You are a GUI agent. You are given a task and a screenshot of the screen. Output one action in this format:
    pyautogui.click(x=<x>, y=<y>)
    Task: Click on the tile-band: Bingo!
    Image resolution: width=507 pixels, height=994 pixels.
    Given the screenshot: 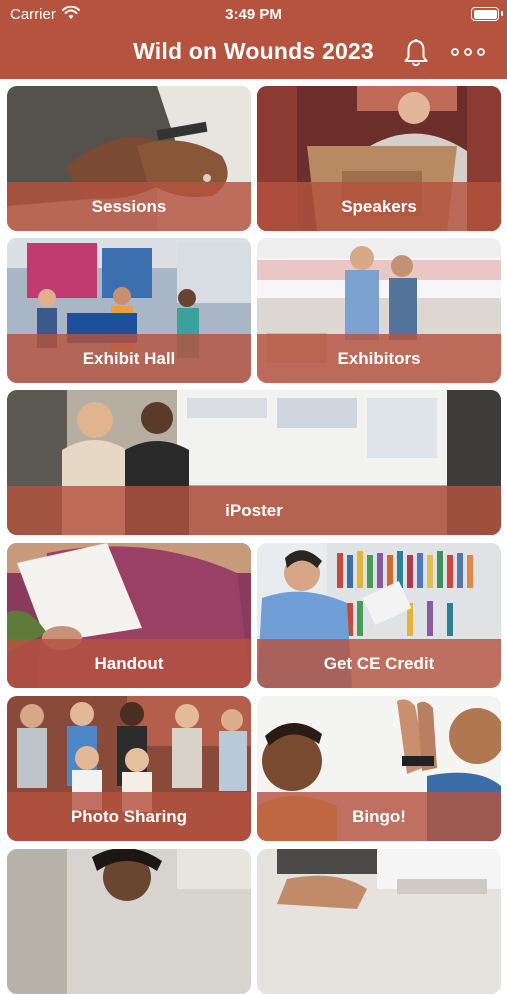 What is the action you would take?
    pyautogui.click(x=379, y=816)
    